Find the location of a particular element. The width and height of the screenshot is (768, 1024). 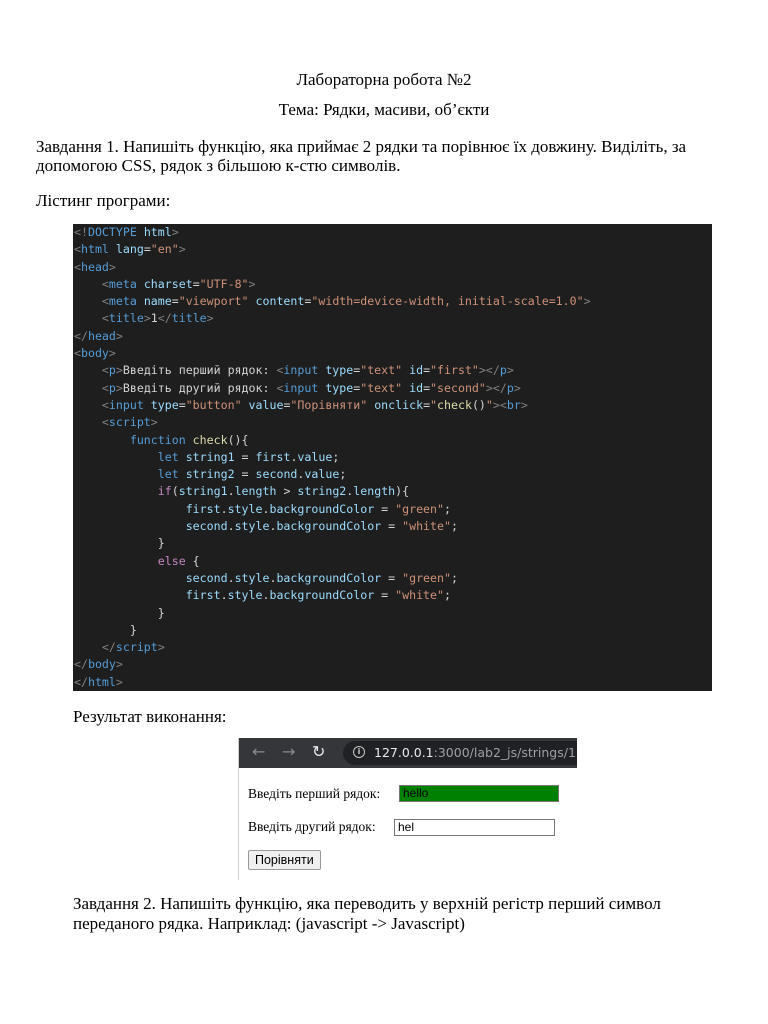

code-token: "Порівняти" is located at coordinates (329, 404).